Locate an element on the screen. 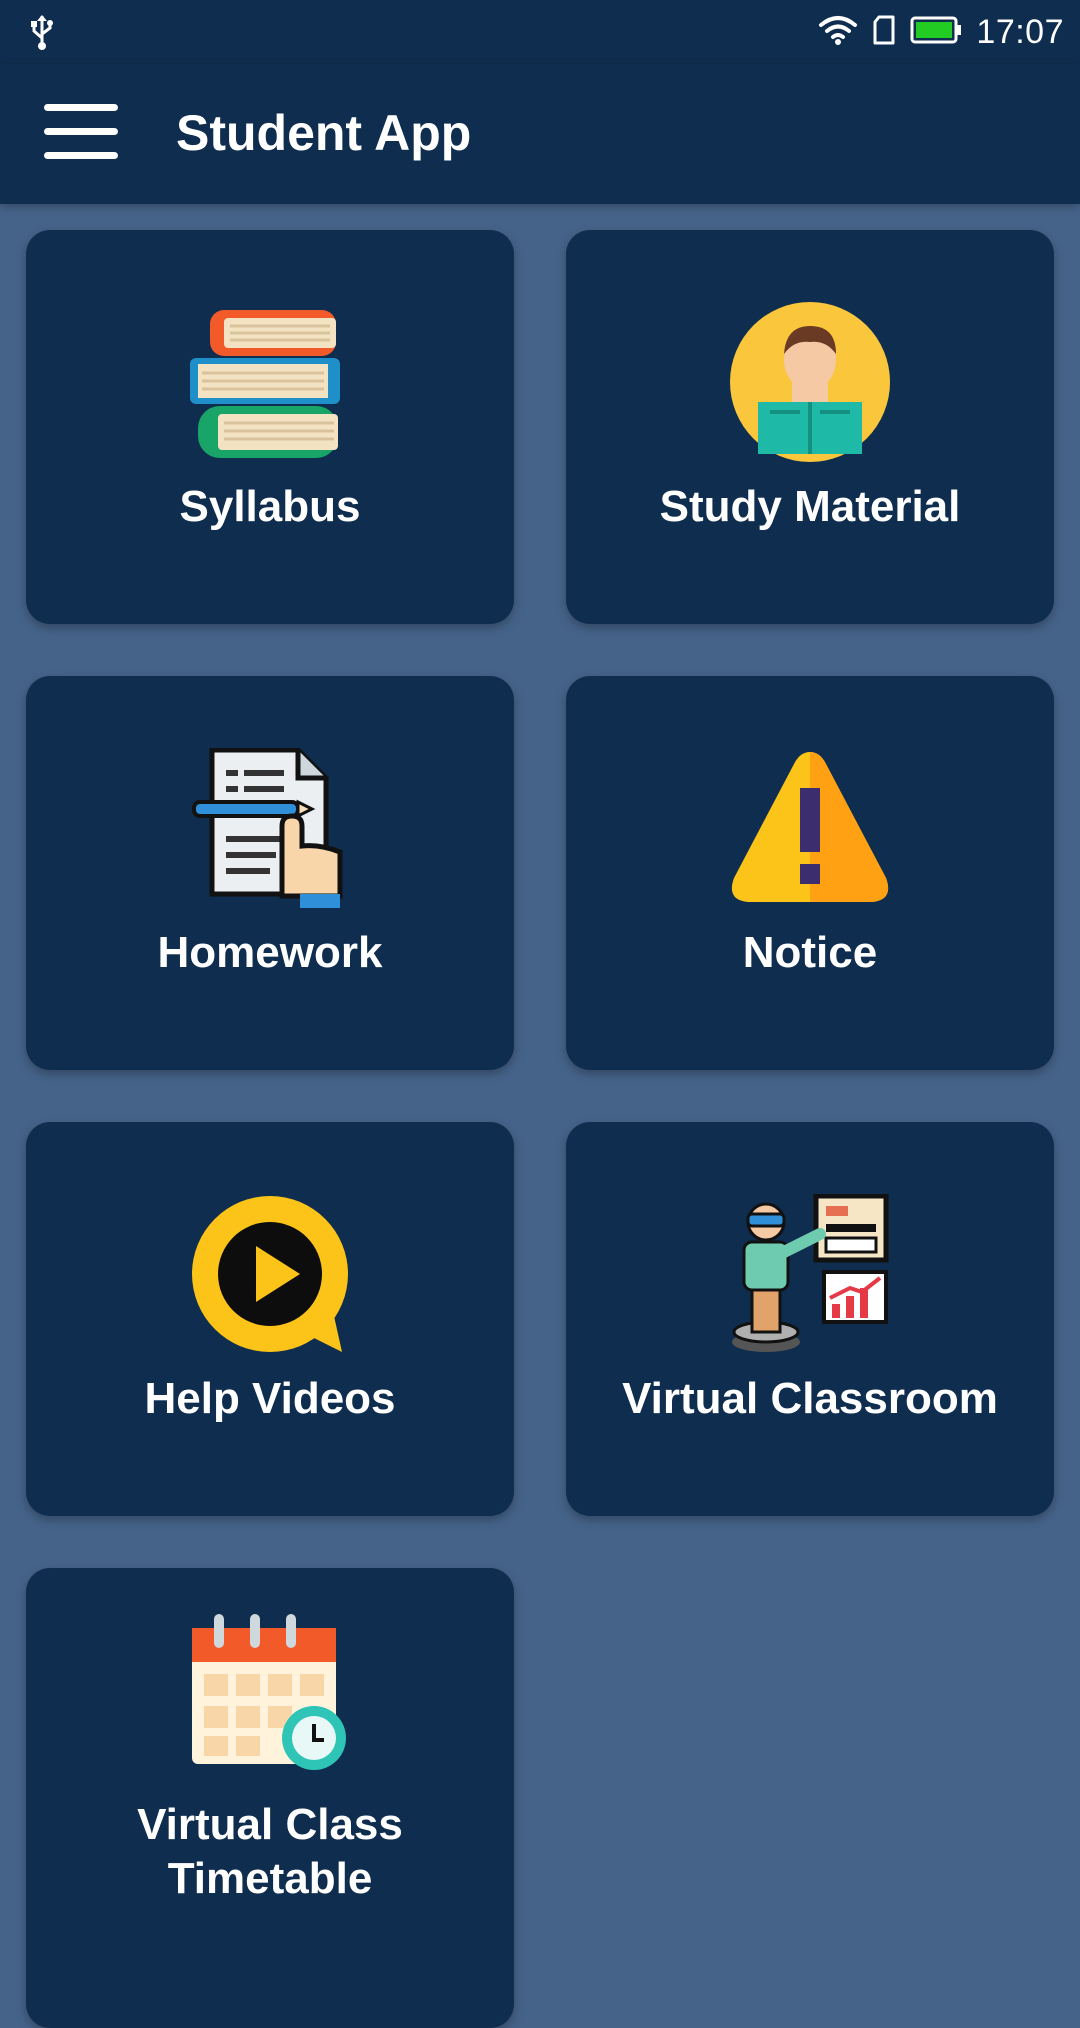 The height and width of the screenshot is (2028, 1080). hamburger-icon is located at coordinates (81, 107).